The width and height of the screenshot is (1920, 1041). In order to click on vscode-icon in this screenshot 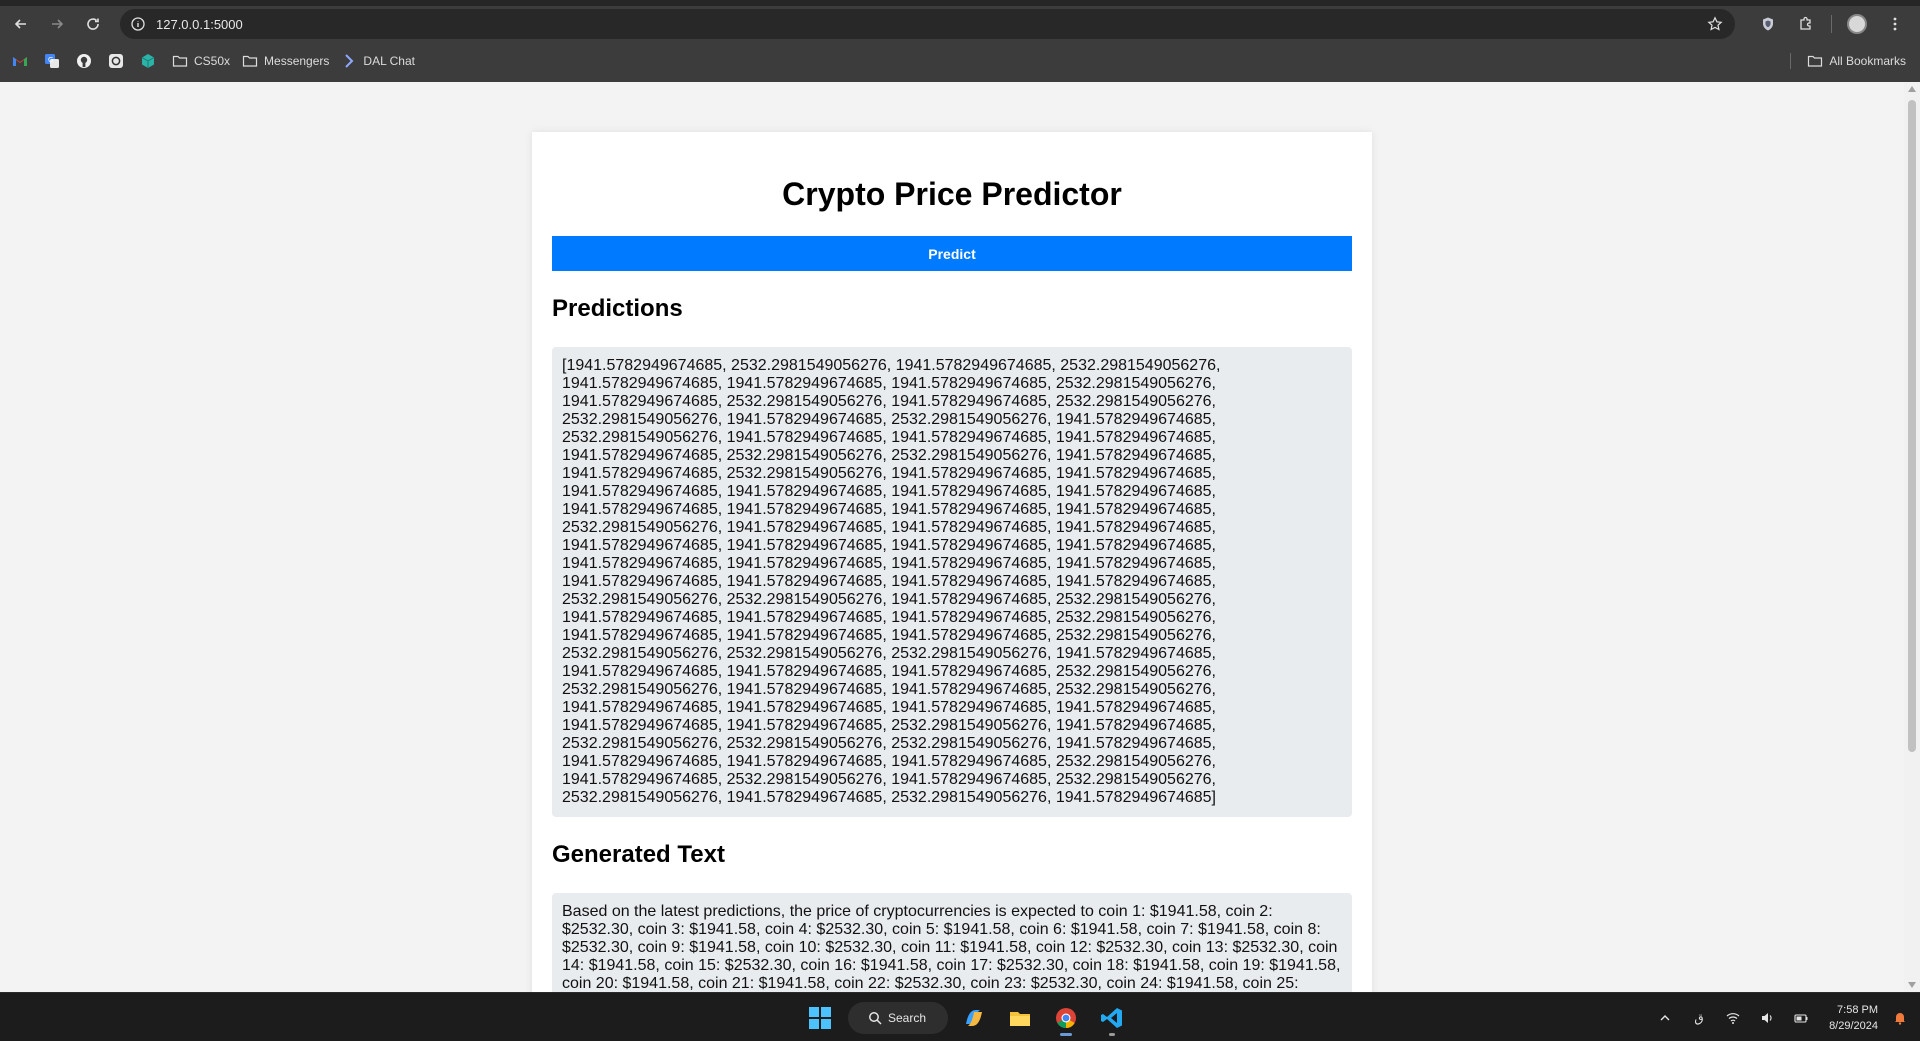, I will do `click(1111, 1017)`.